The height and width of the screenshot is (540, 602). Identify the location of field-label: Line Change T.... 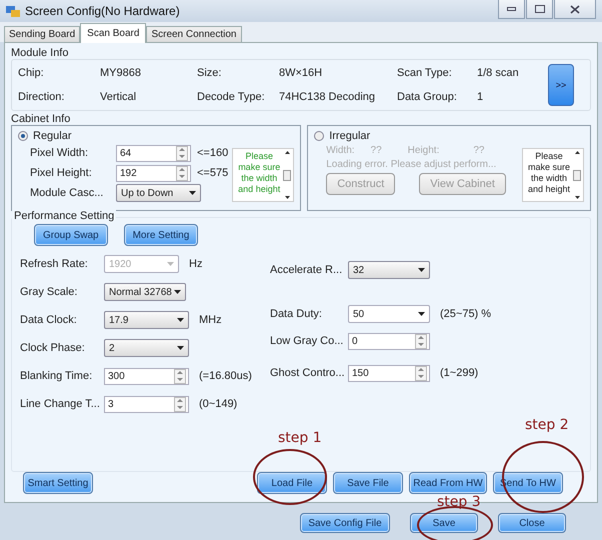
(60, 404).